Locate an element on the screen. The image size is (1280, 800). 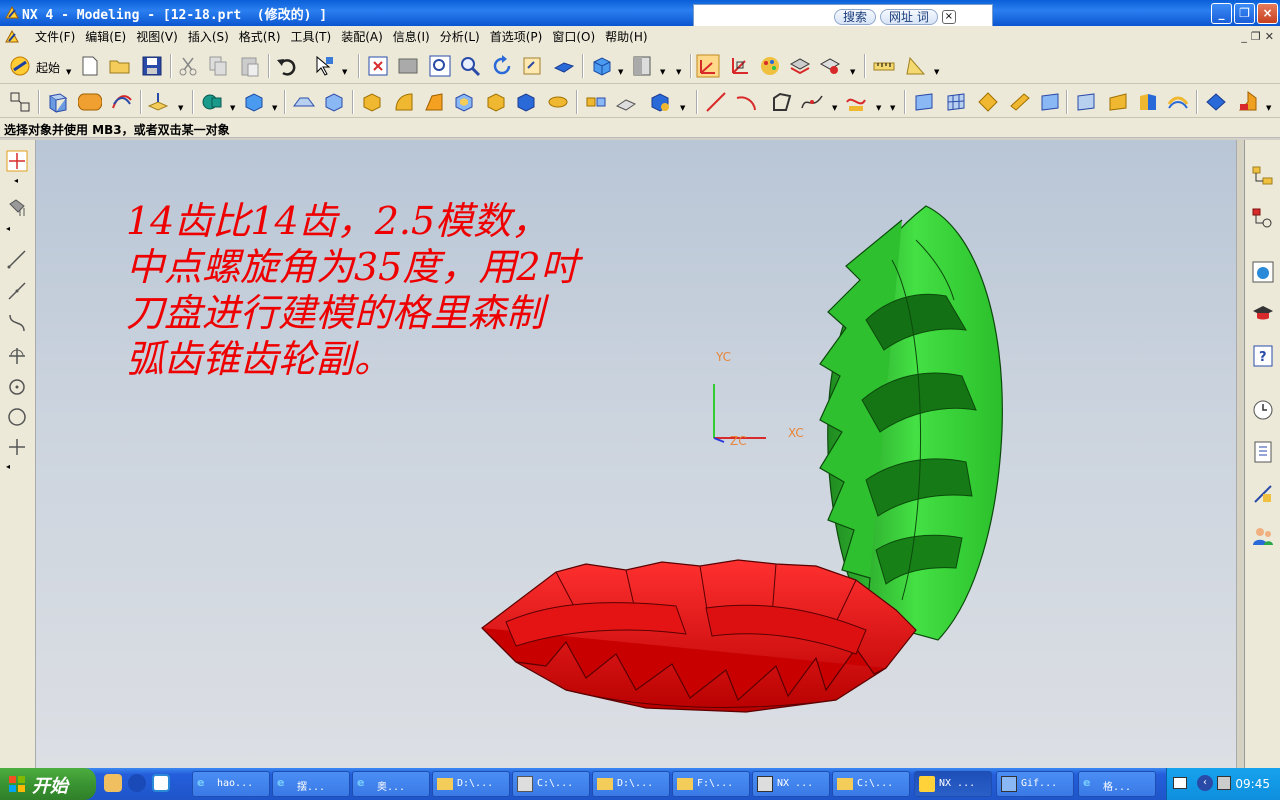
left-line-icon is located at coordinates (17, 259).